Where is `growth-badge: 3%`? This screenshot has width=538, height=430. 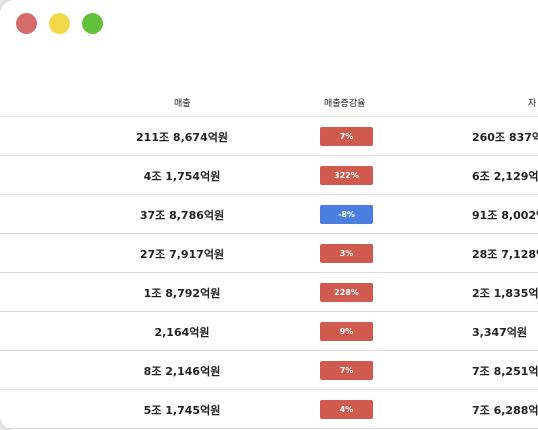 growth-badge: 3% is located at coordinates (346, 253).